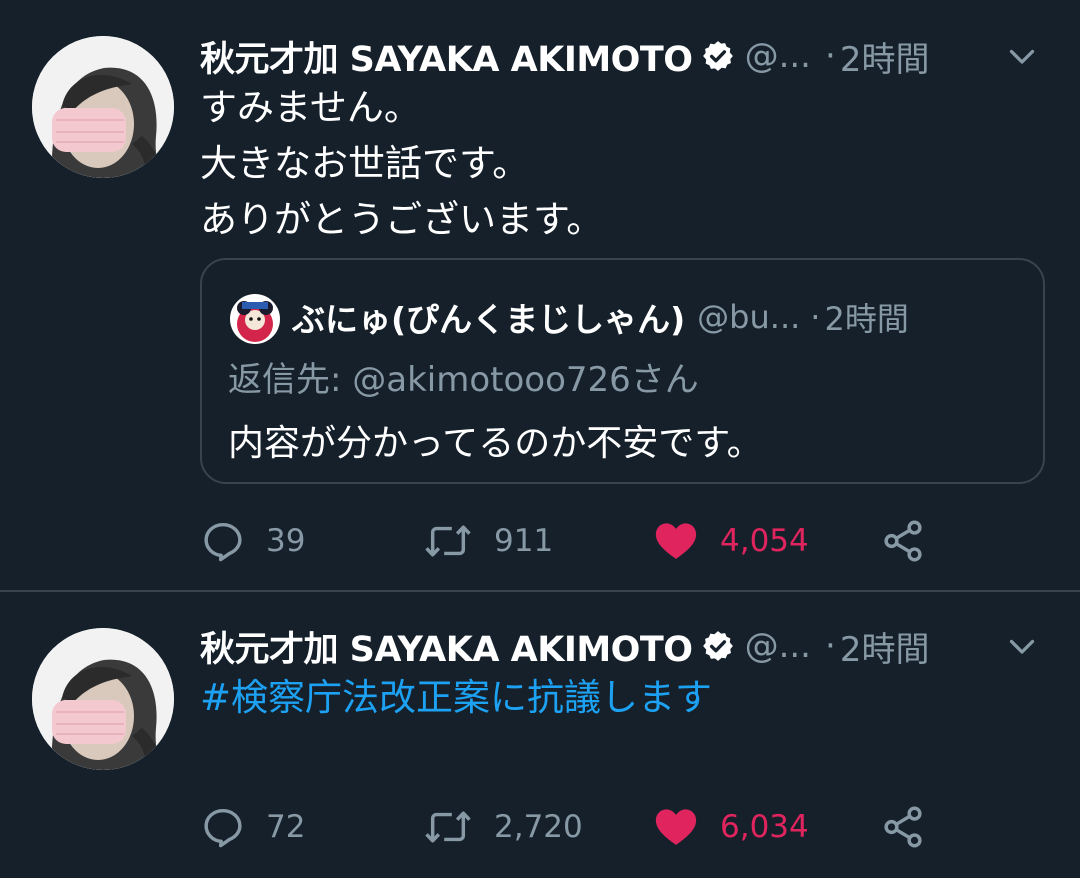 The height and width of the screenshot is (878, 1080). Describe the element at coordinates (463, 380) in the screenshot. I see `reply-to-label: 返信先: @akimotooo726さん` at that location.